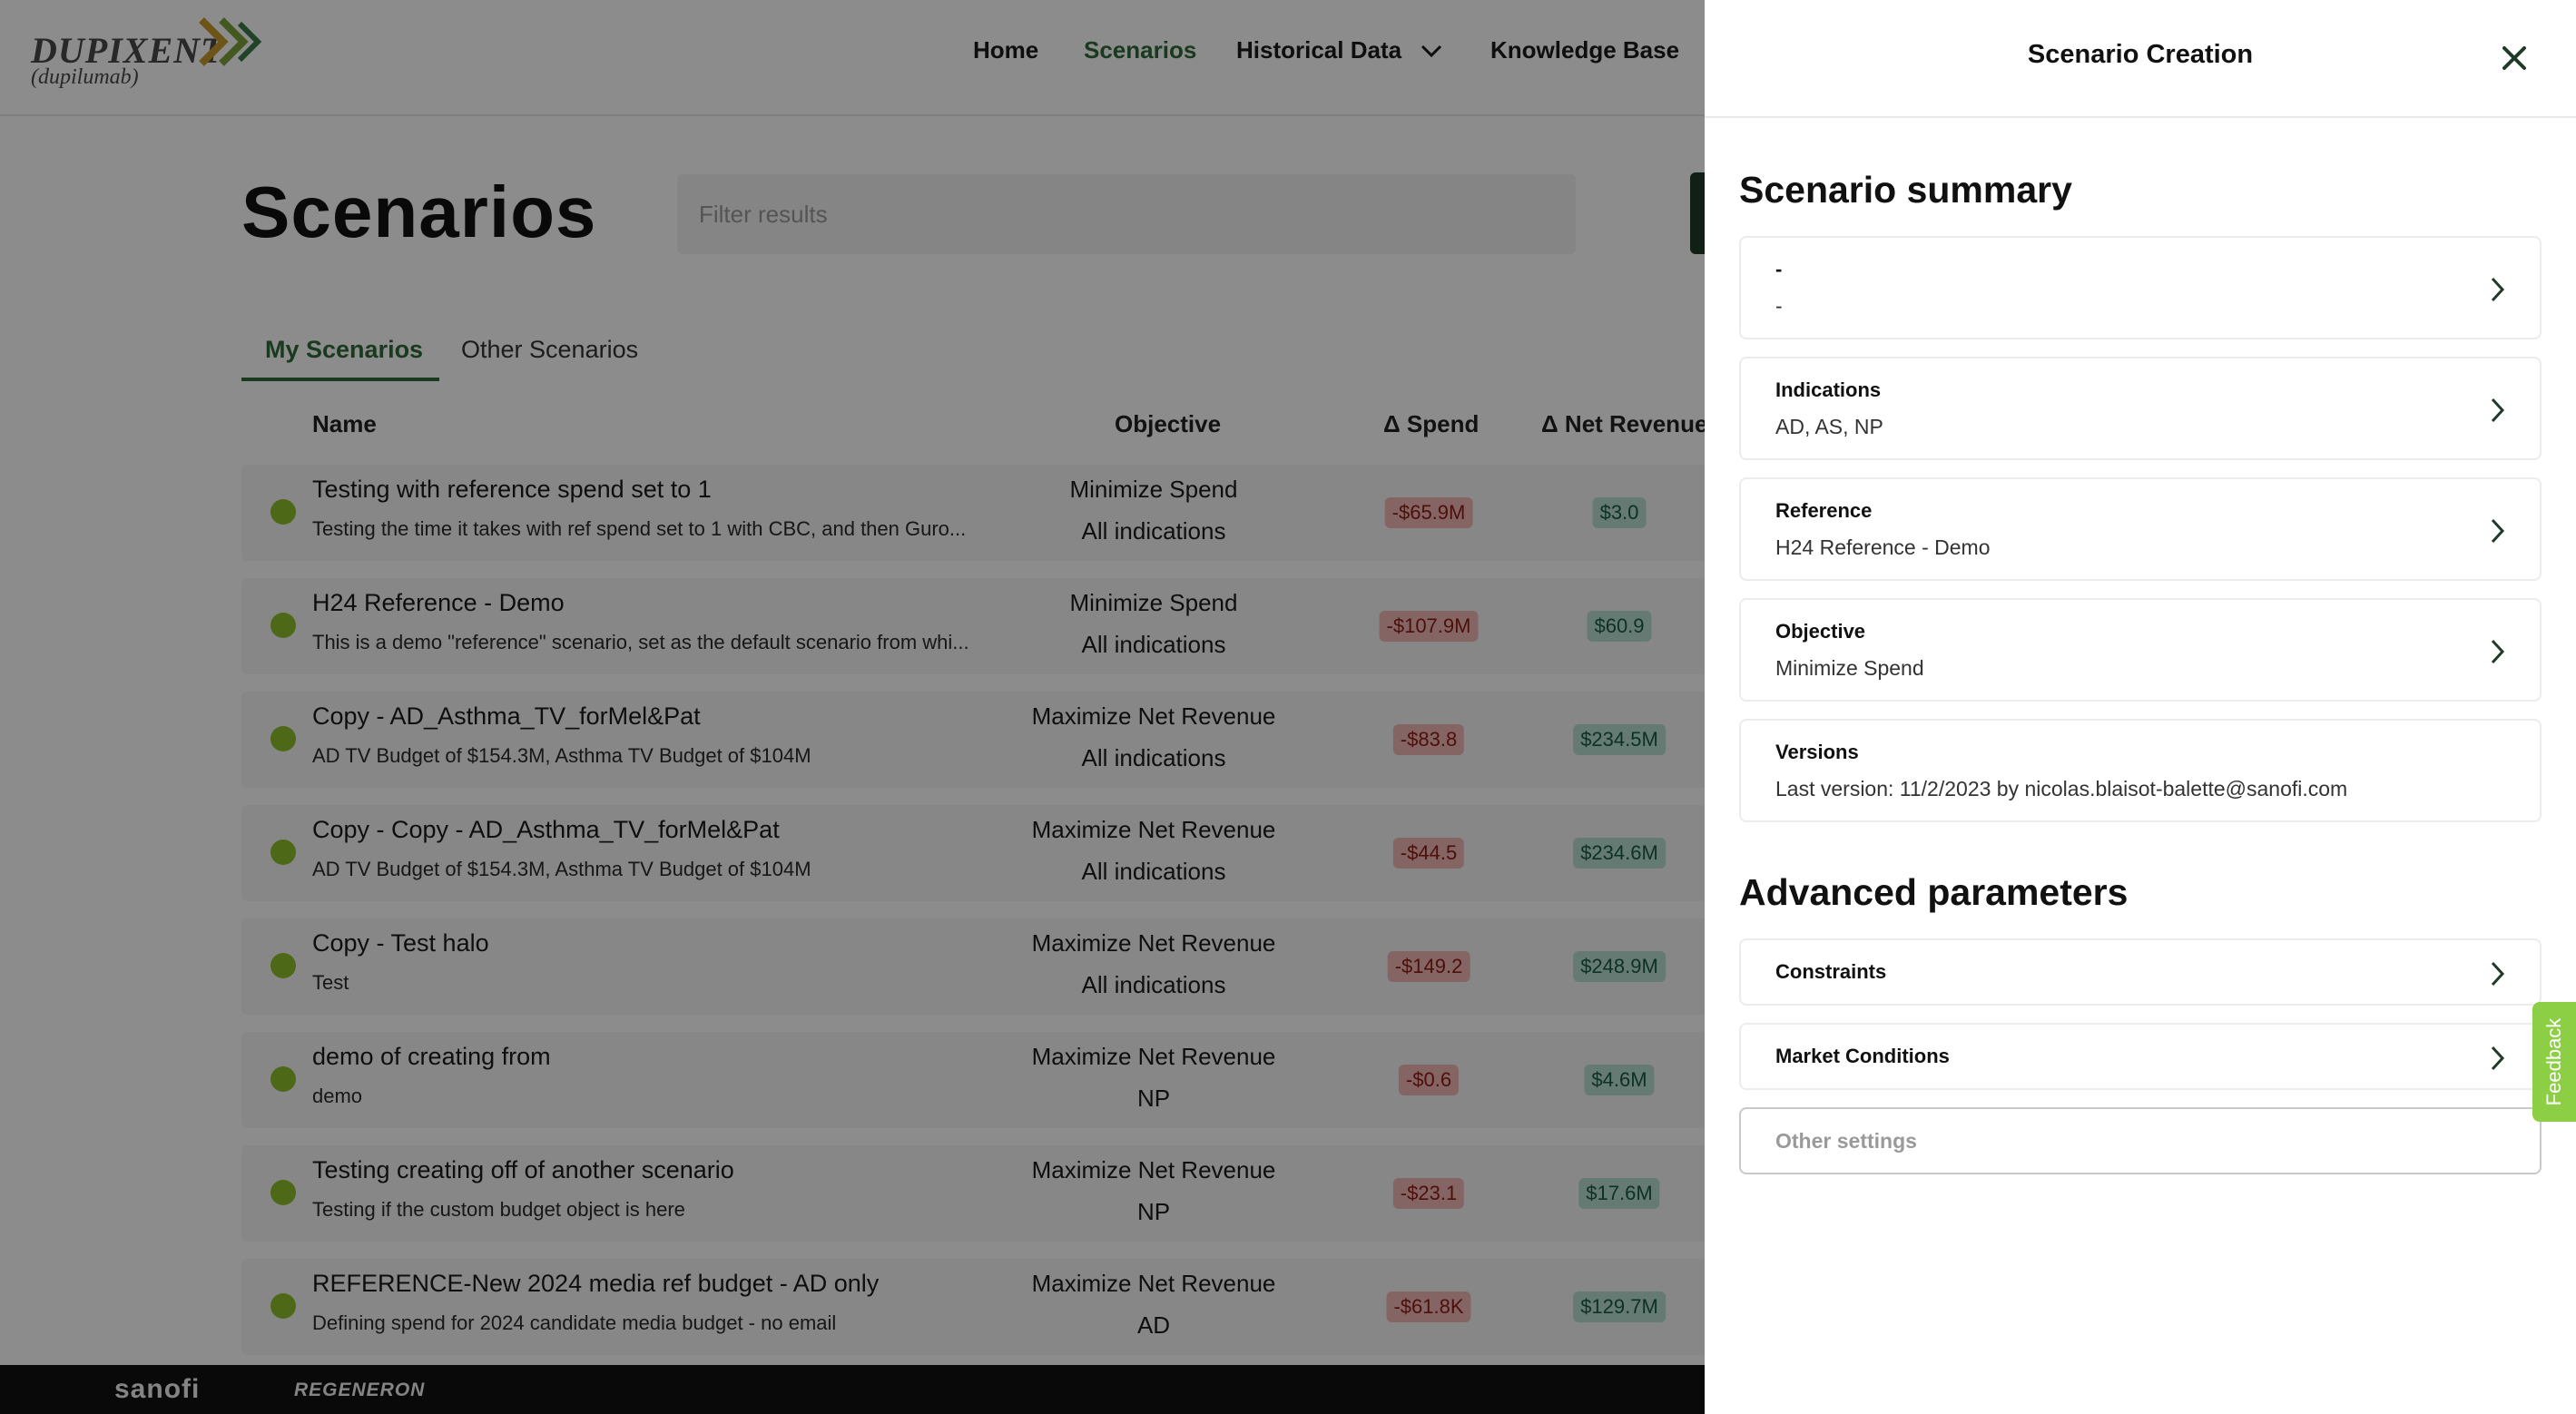  Describe the element at coordinates (2140, 408) in the screenshot. I see `indications-card: Indications AD, AS, NP` at that location.